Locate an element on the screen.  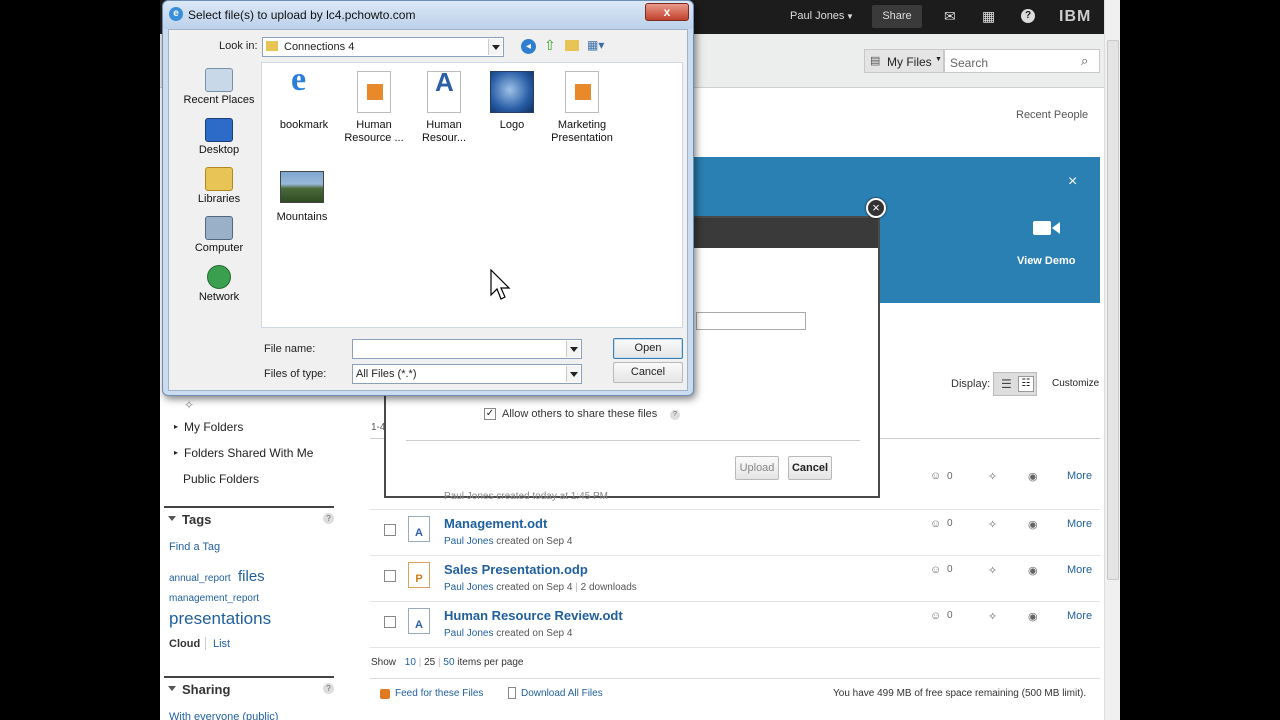
sharing-section-header: Sharing ? is located at coordinates (249, 686).